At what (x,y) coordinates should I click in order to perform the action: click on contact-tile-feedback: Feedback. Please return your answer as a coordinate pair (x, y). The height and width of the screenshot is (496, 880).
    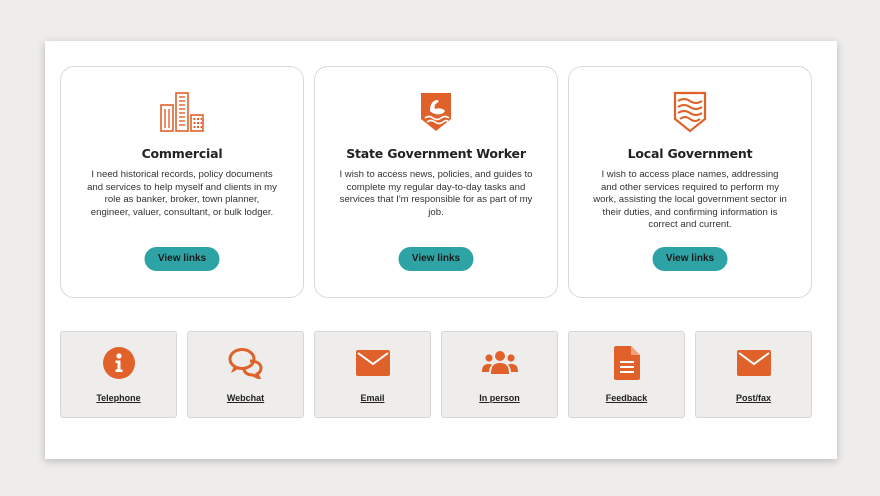
    Looking at the image, I should click on (626, 374).